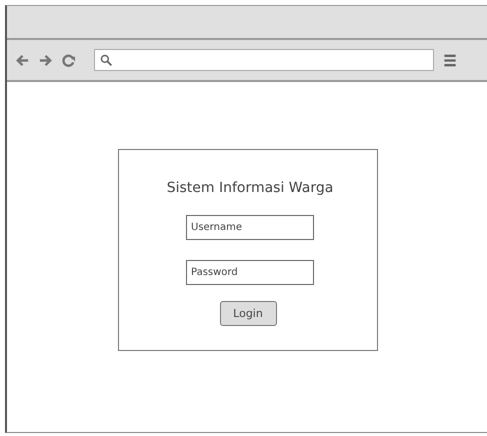  Describe the element at coordinates (106, 60) in the screenshot. I see `search-icon` at that location.